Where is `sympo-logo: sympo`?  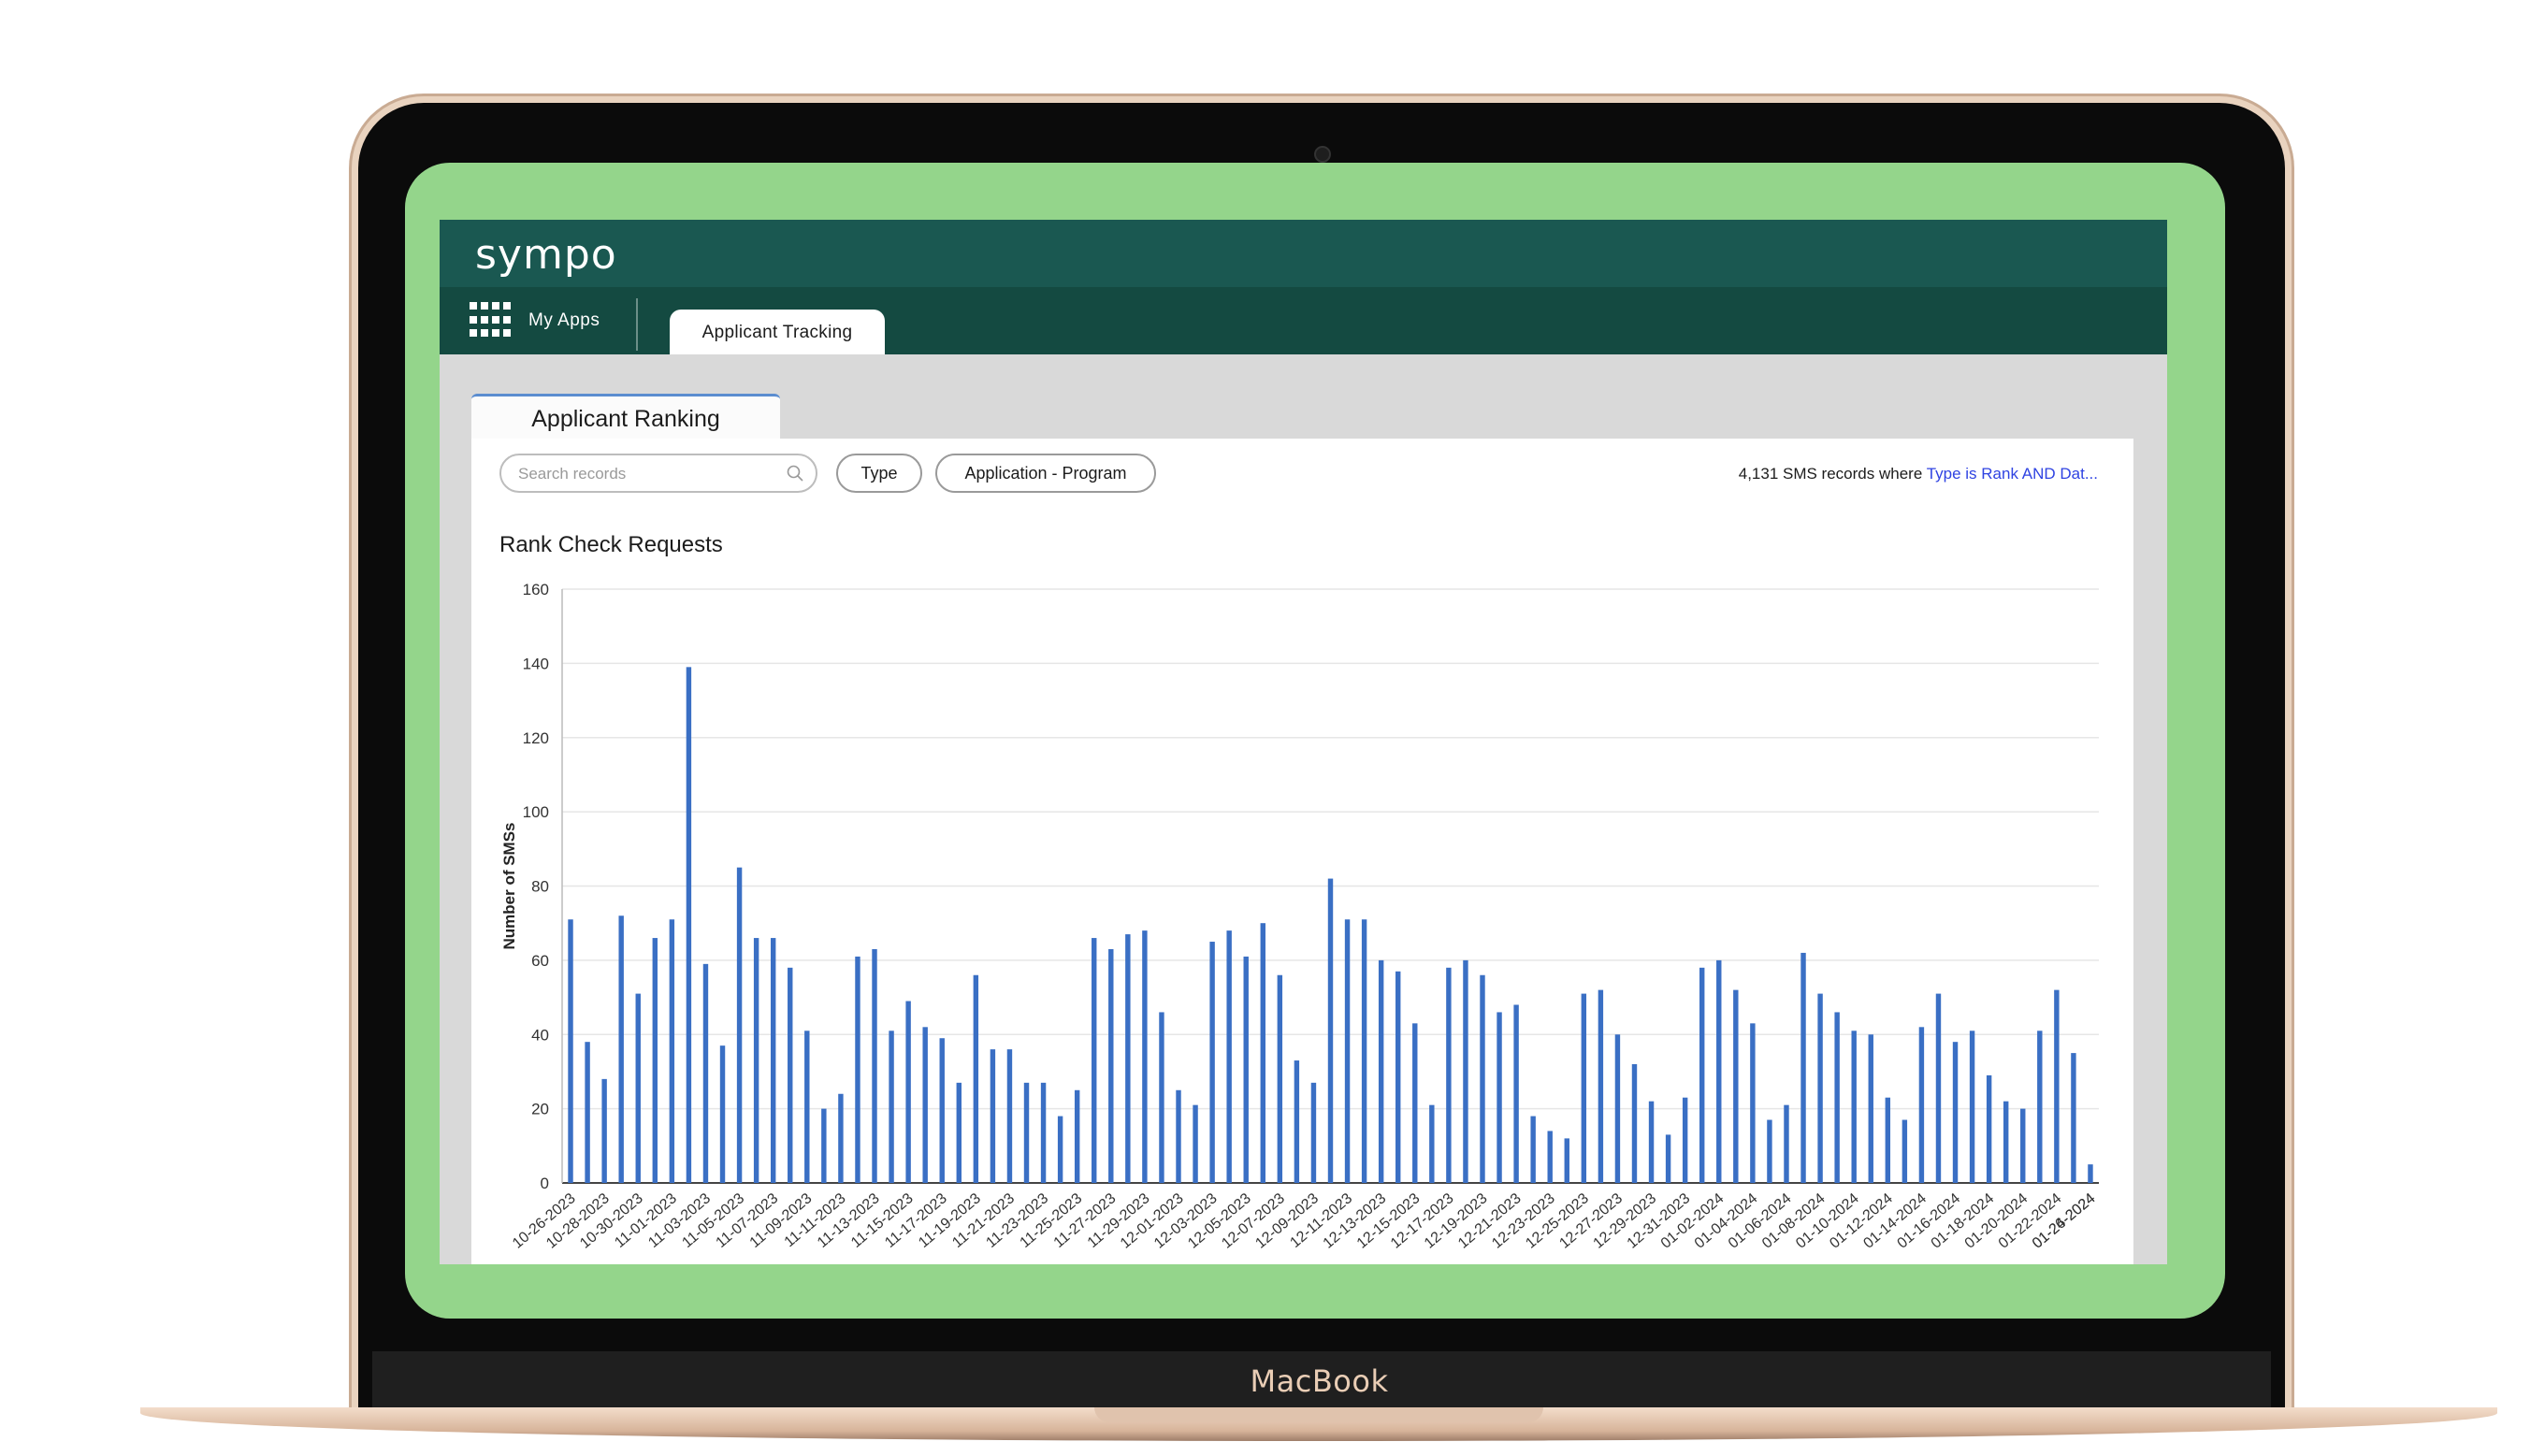
sympo-logo: sympo is located at coordinates (546, 255).